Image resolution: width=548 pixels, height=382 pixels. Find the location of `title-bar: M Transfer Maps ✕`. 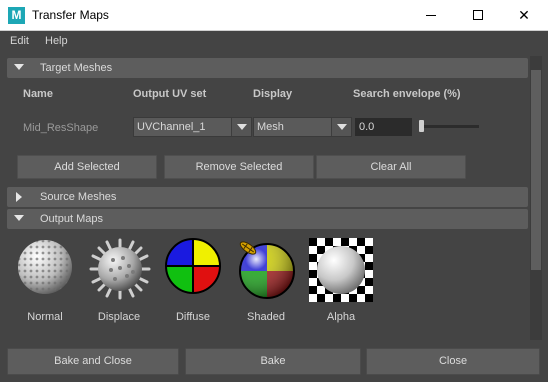

title-bar: M Transfer Maps ✕ is located at coordinates (274, 15).